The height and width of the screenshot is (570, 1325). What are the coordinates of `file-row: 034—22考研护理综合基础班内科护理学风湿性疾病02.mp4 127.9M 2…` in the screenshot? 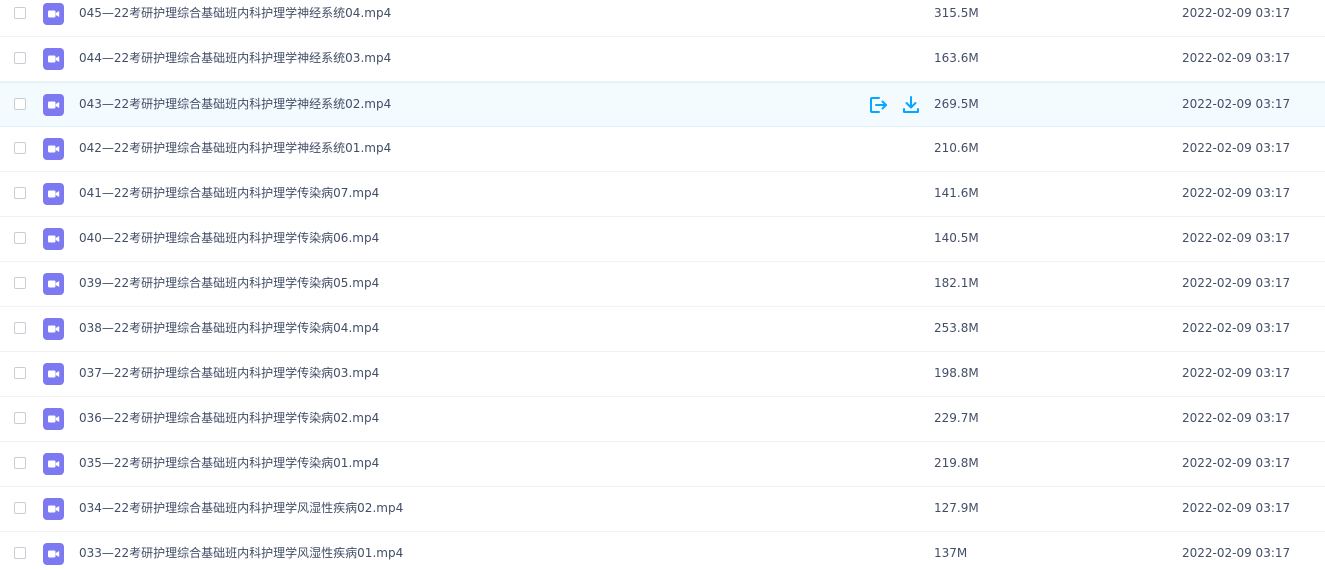 It's located at (662, 509).